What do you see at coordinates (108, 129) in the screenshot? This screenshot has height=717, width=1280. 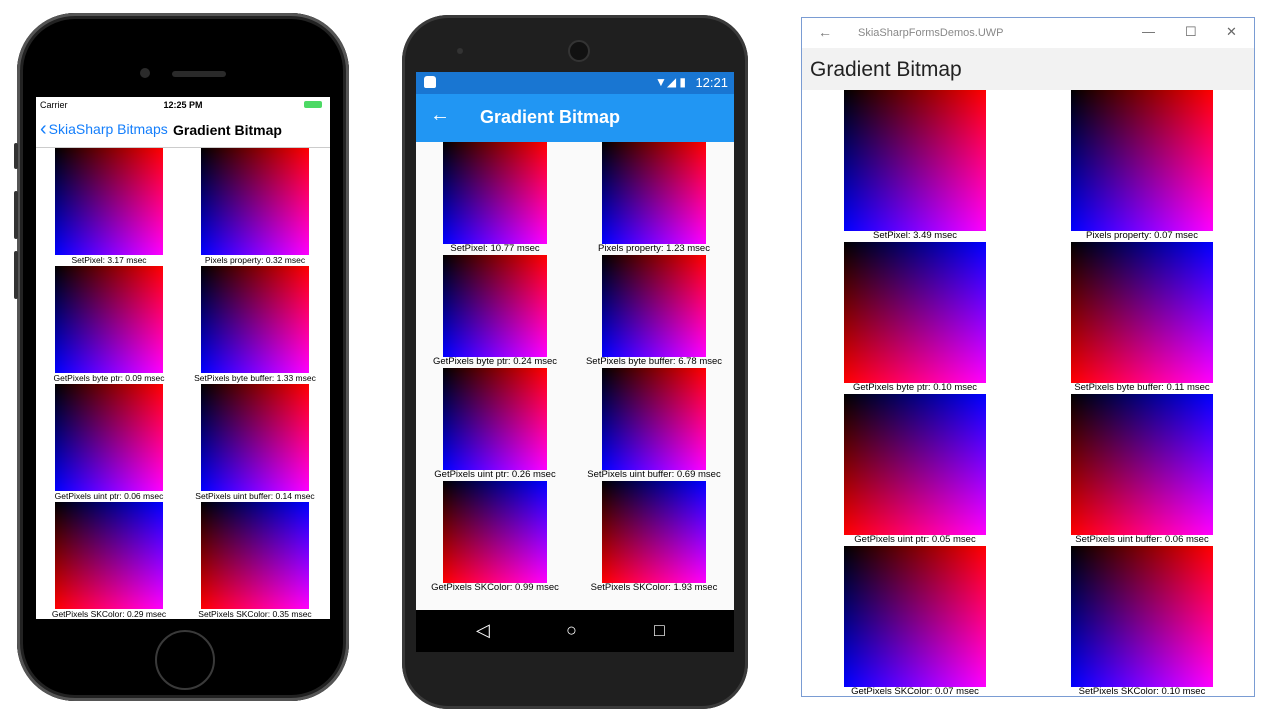 I see `back-button-label: SkiaSharp Bitmaps` at bounding box center [108, 129].